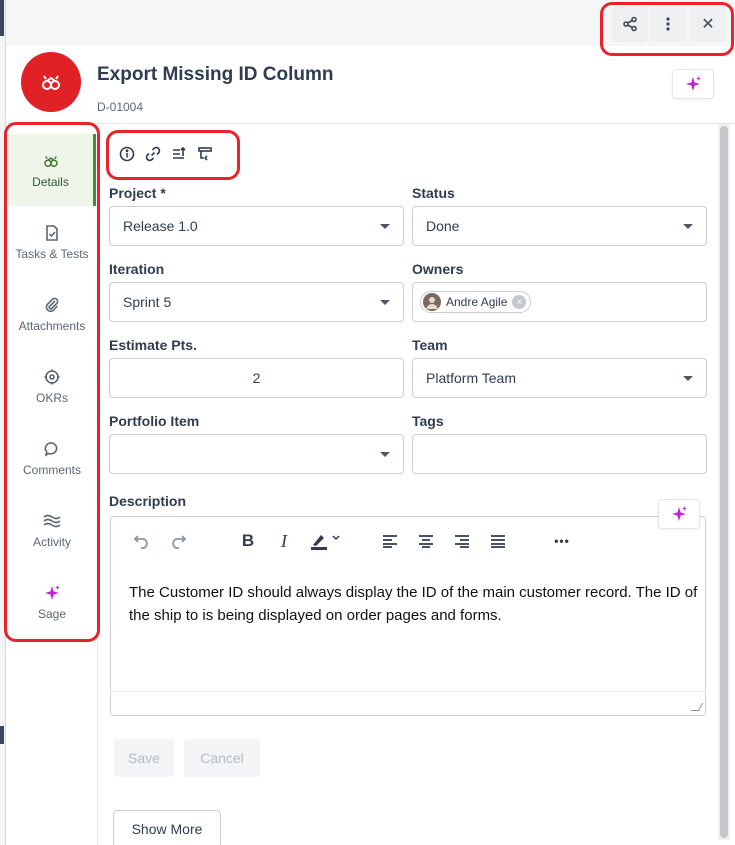 The image size is (735, 845). What do you see at coordinates (559, 226) in the screenshot?
I see `status-select: Done` at bounding box center [559, 226].